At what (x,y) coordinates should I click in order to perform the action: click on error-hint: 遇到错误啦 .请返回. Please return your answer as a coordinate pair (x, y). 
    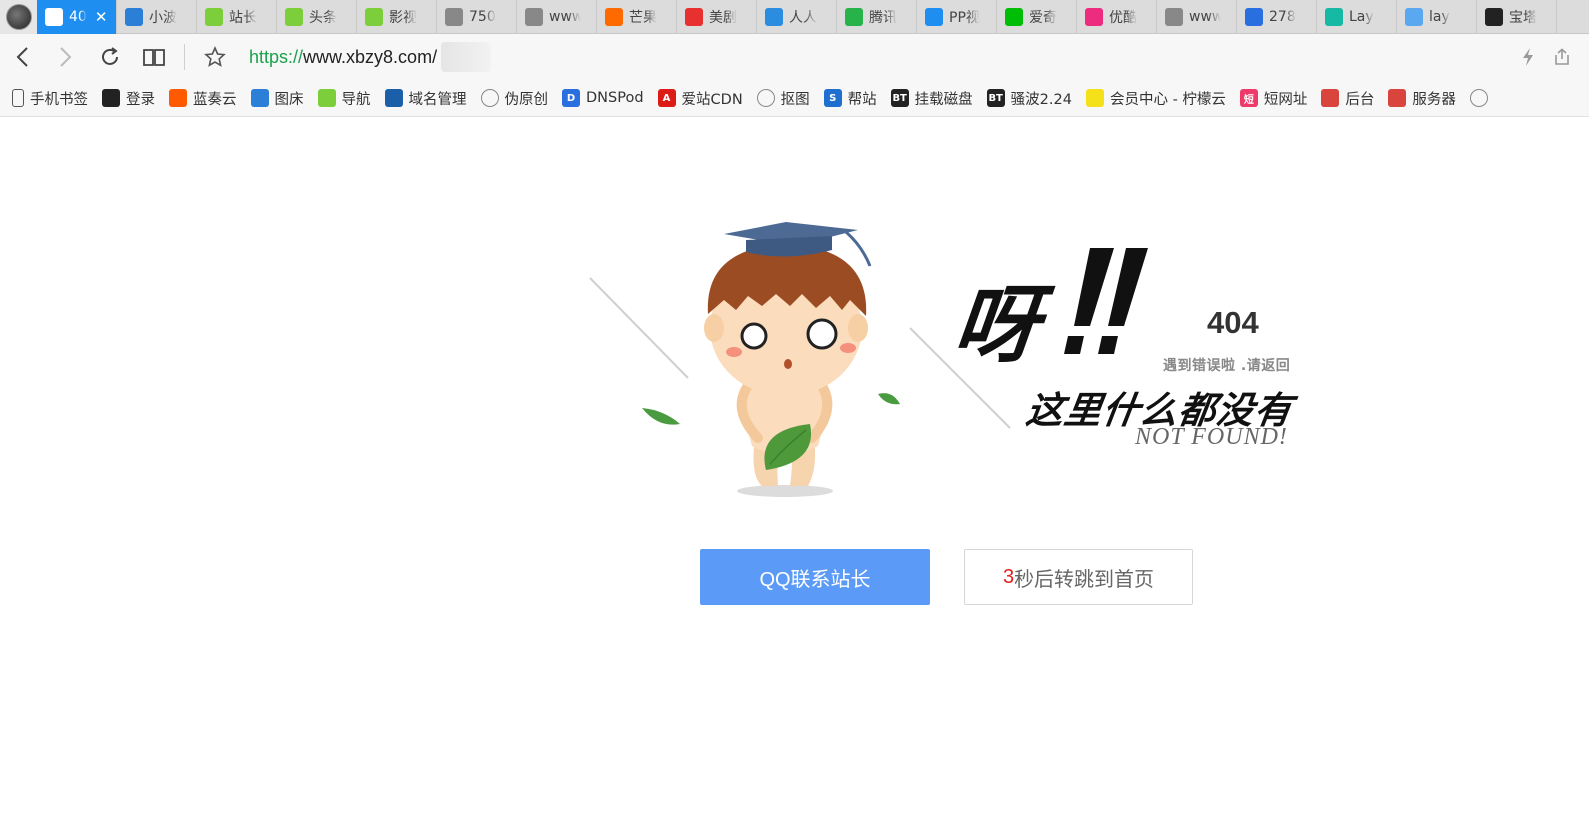
    Looking at the image, I should click on (1227, 366).